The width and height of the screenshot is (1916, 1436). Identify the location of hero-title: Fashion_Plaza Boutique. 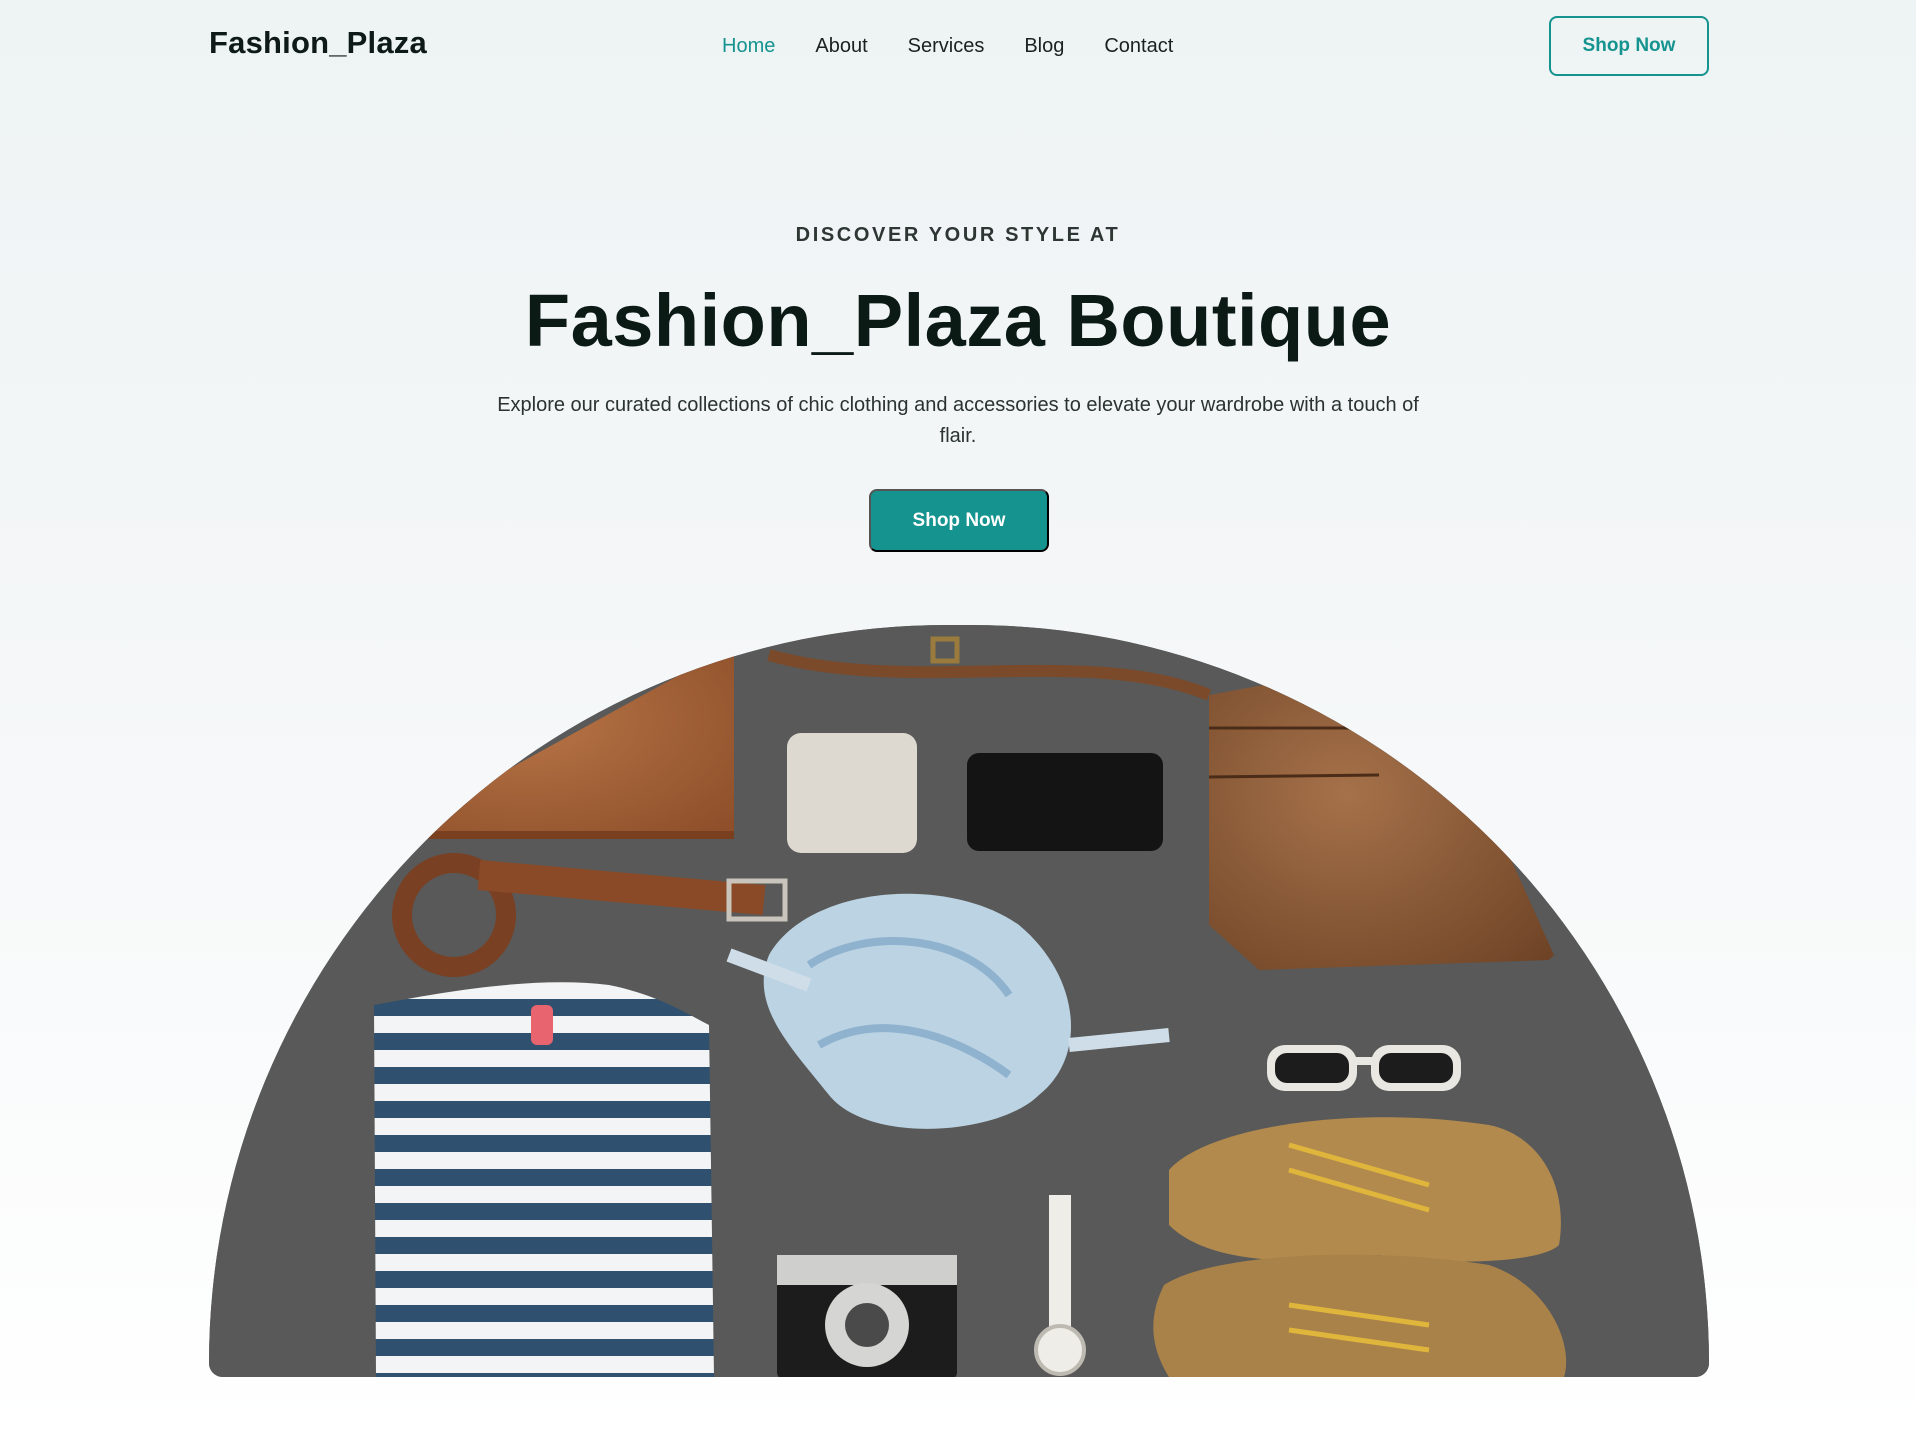
(958, 320).